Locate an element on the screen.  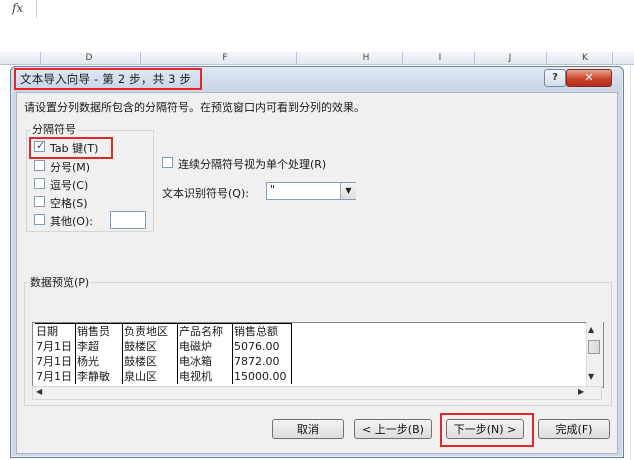
preview-cell: 电磁炉 is located at coordinates (205, 346).